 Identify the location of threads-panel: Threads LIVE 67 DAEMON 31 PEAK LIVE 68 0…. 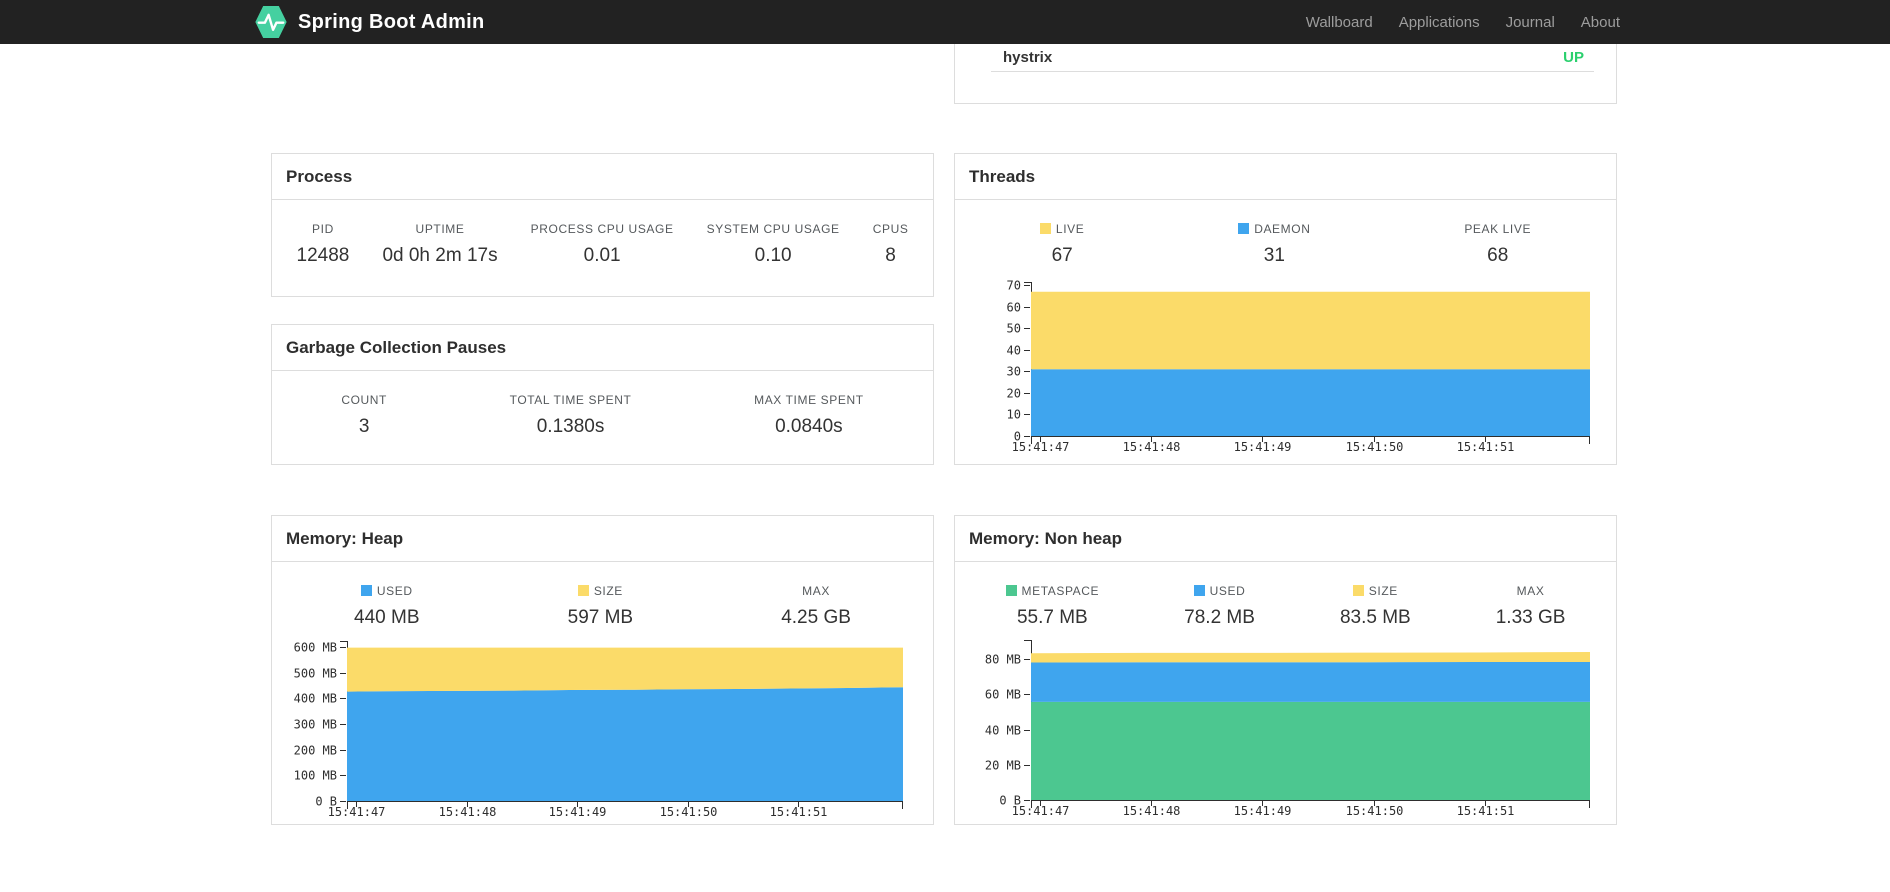
(1285, 309).